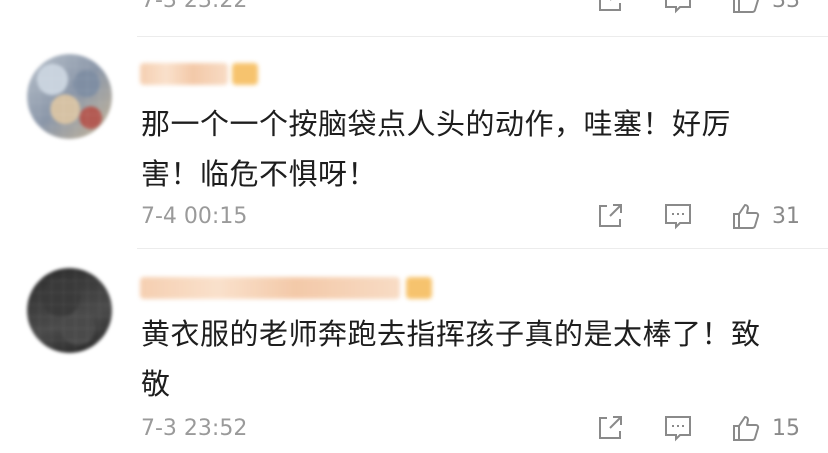 The image size is (828, 453). What do you see at coordinates (259, 174) in the screenshot?
I see `comment-text-line: 害！临危不惧呀！` at bounding box center [259, 174].